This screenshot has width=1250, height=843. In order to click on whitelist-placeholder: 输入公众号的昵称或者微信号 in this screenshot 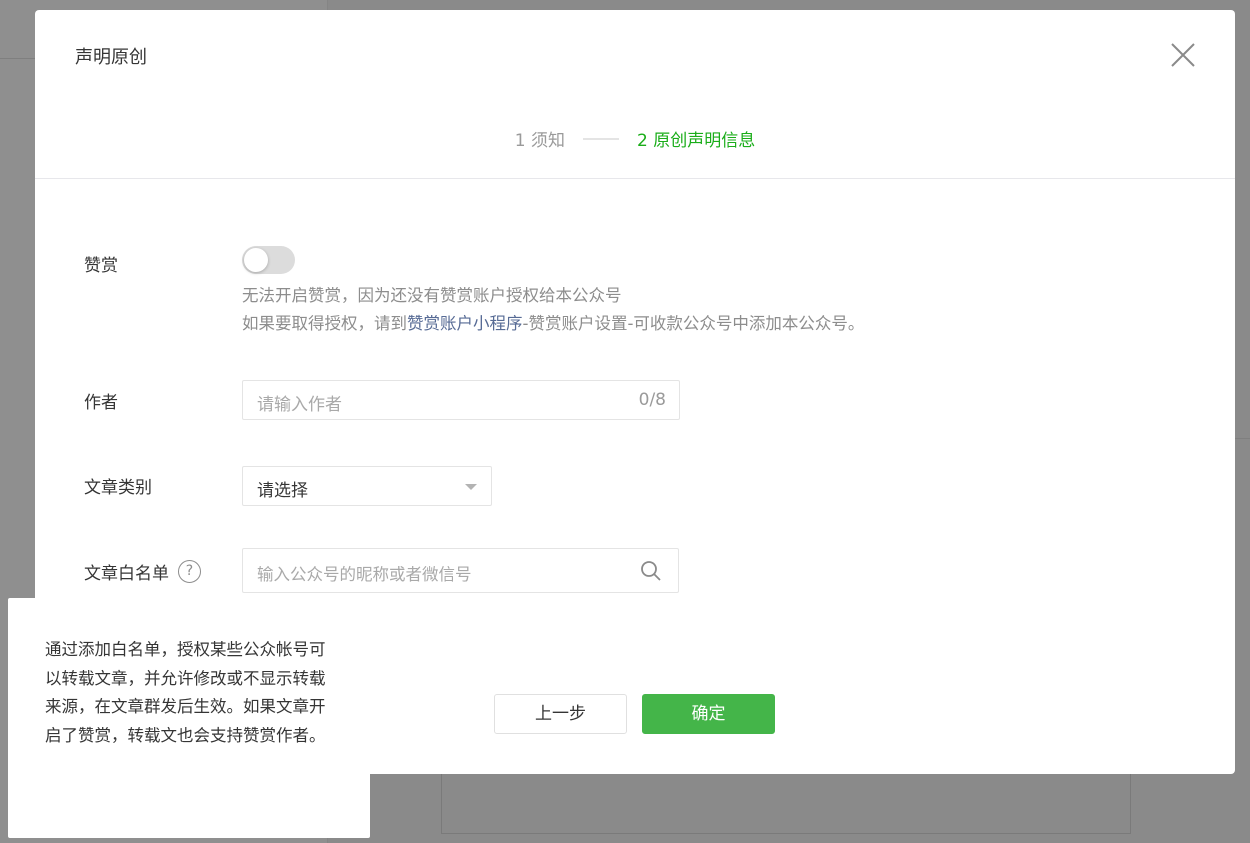, I will do `click(364, 573)`.